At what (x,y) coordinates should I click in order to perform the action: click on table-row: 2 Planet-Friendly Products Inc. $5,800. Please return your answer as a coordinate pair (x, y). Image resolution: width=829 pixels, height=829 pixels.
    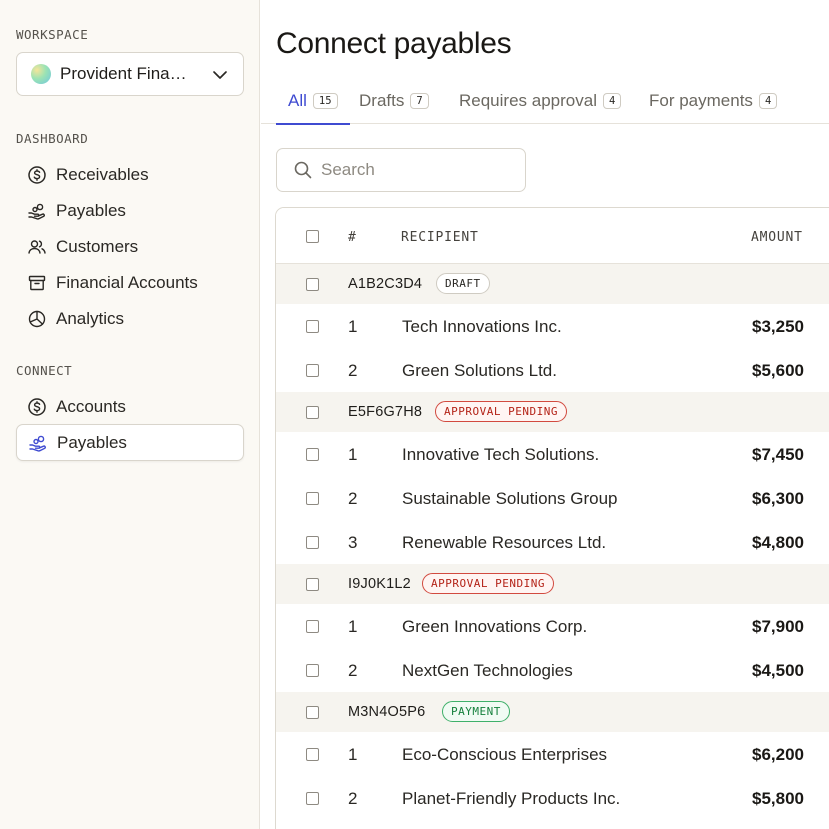
    Looking at the image, I should click on (552, 798).